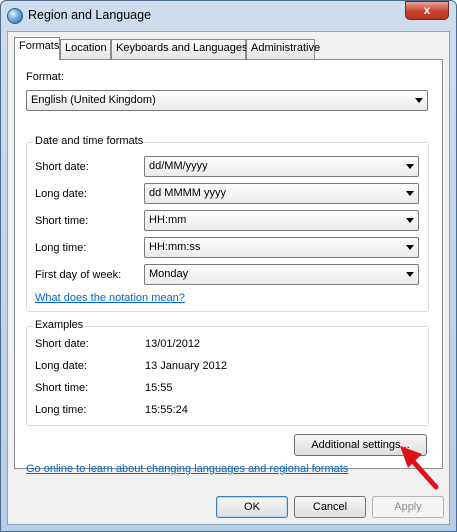  What do you see at coordinates (93, 100) in the screenshot?
I see `format-value: English (United Kingdom)` at bounding box center [93, 100].